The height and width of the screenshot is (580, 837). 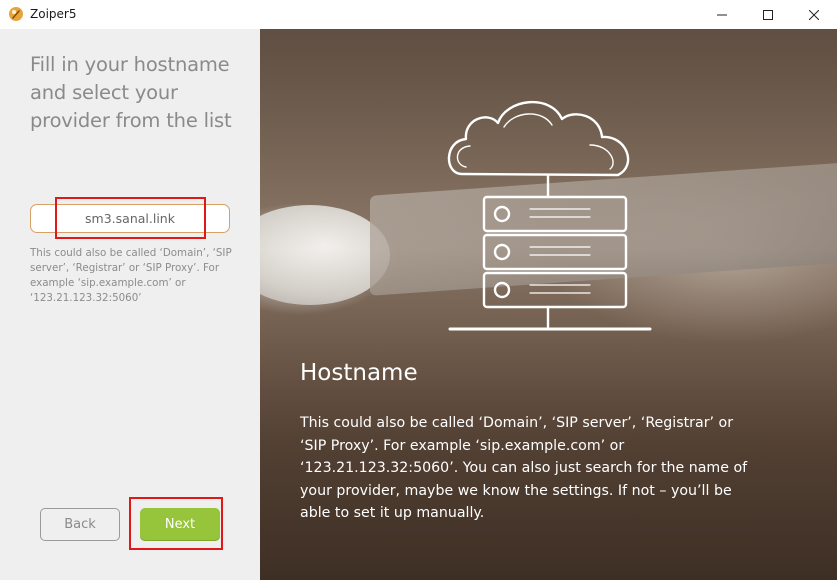 I want to click on close-icon, so click(x=814, y=14).